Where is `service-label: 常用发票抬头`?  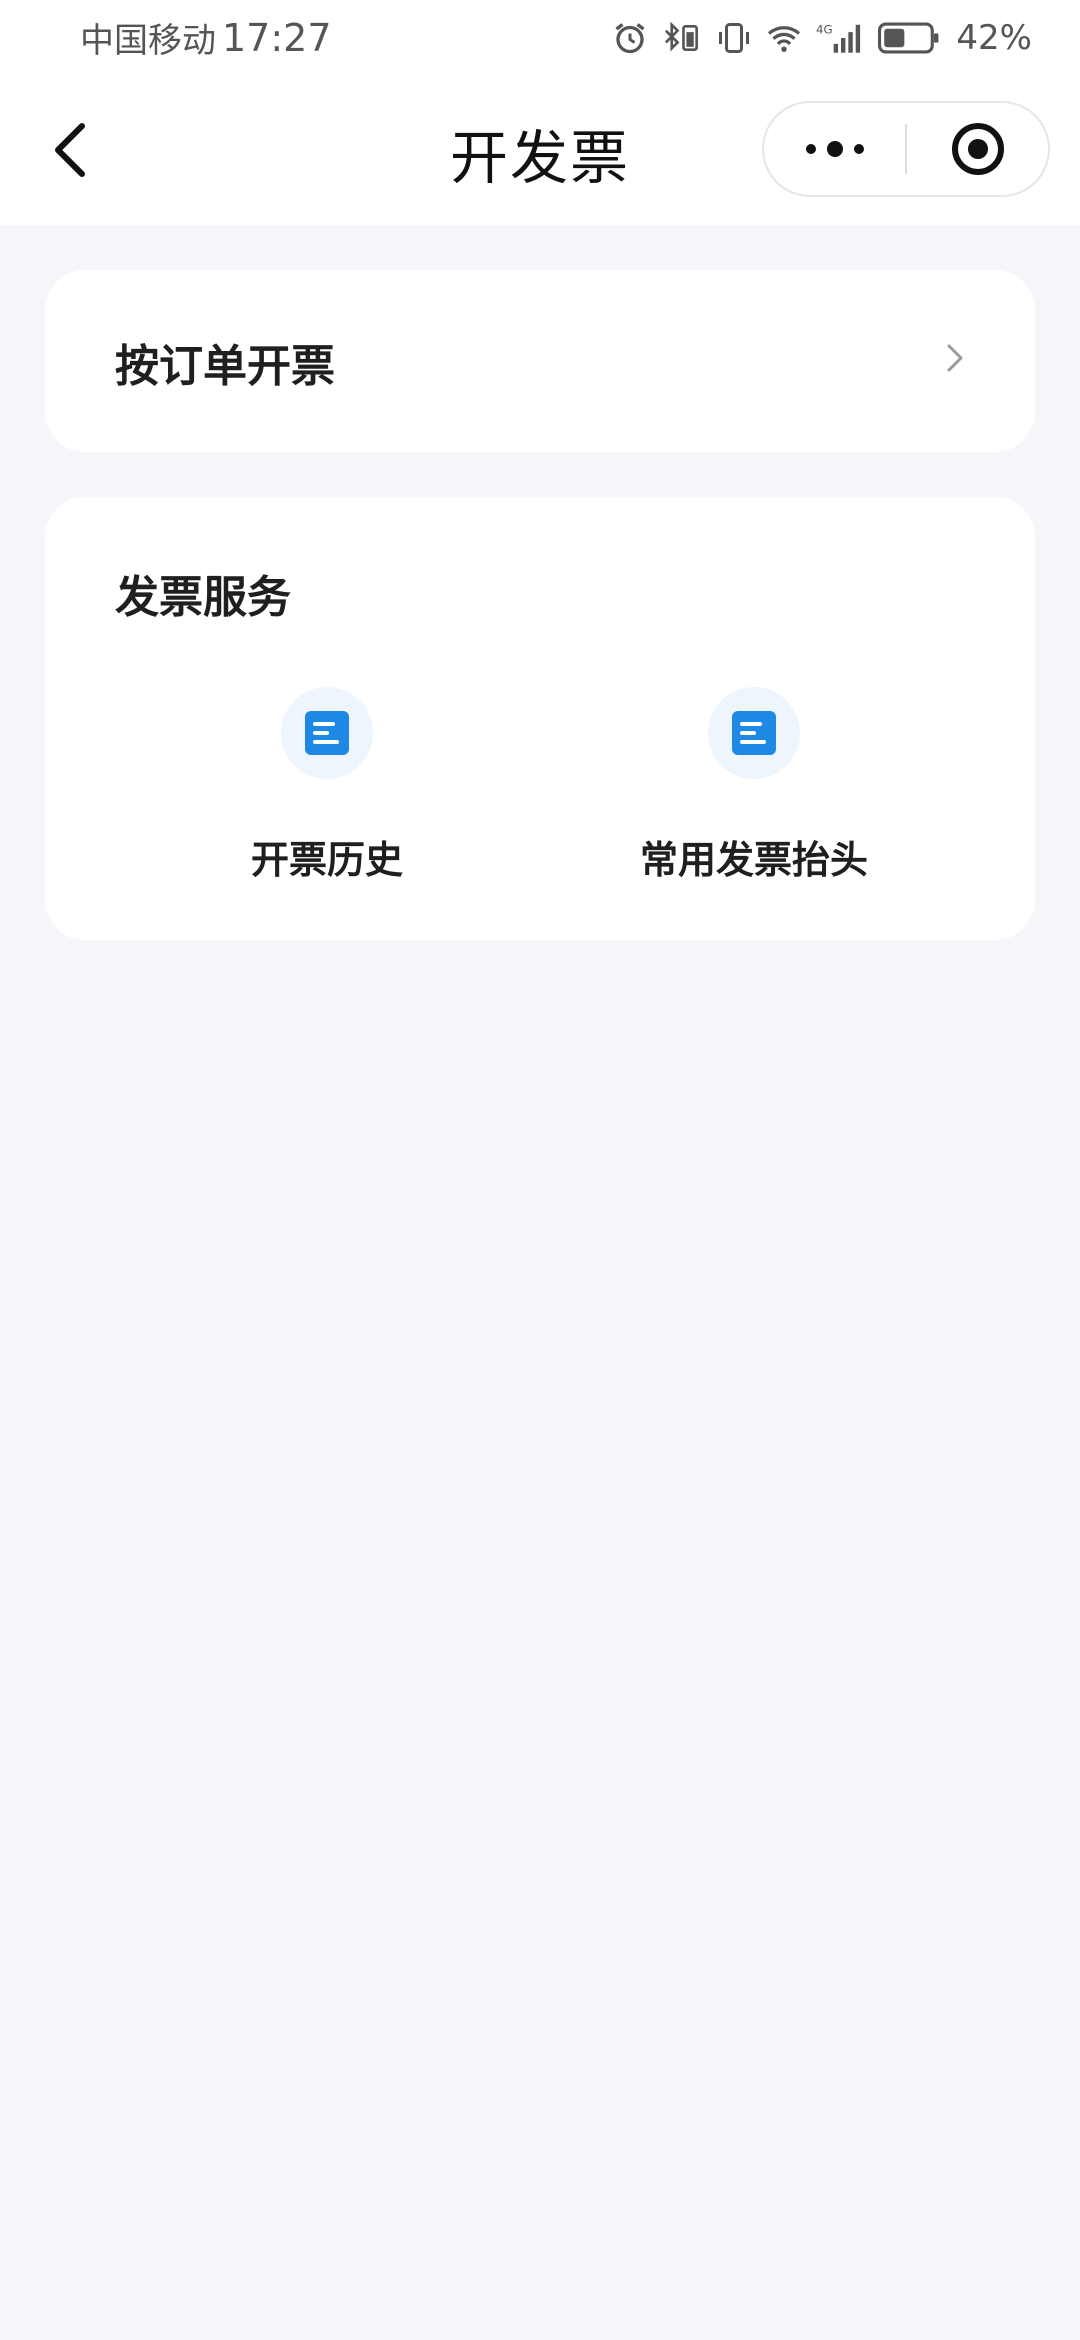
service-label: 常用发票抬头 is located at coordinates (753, 860).